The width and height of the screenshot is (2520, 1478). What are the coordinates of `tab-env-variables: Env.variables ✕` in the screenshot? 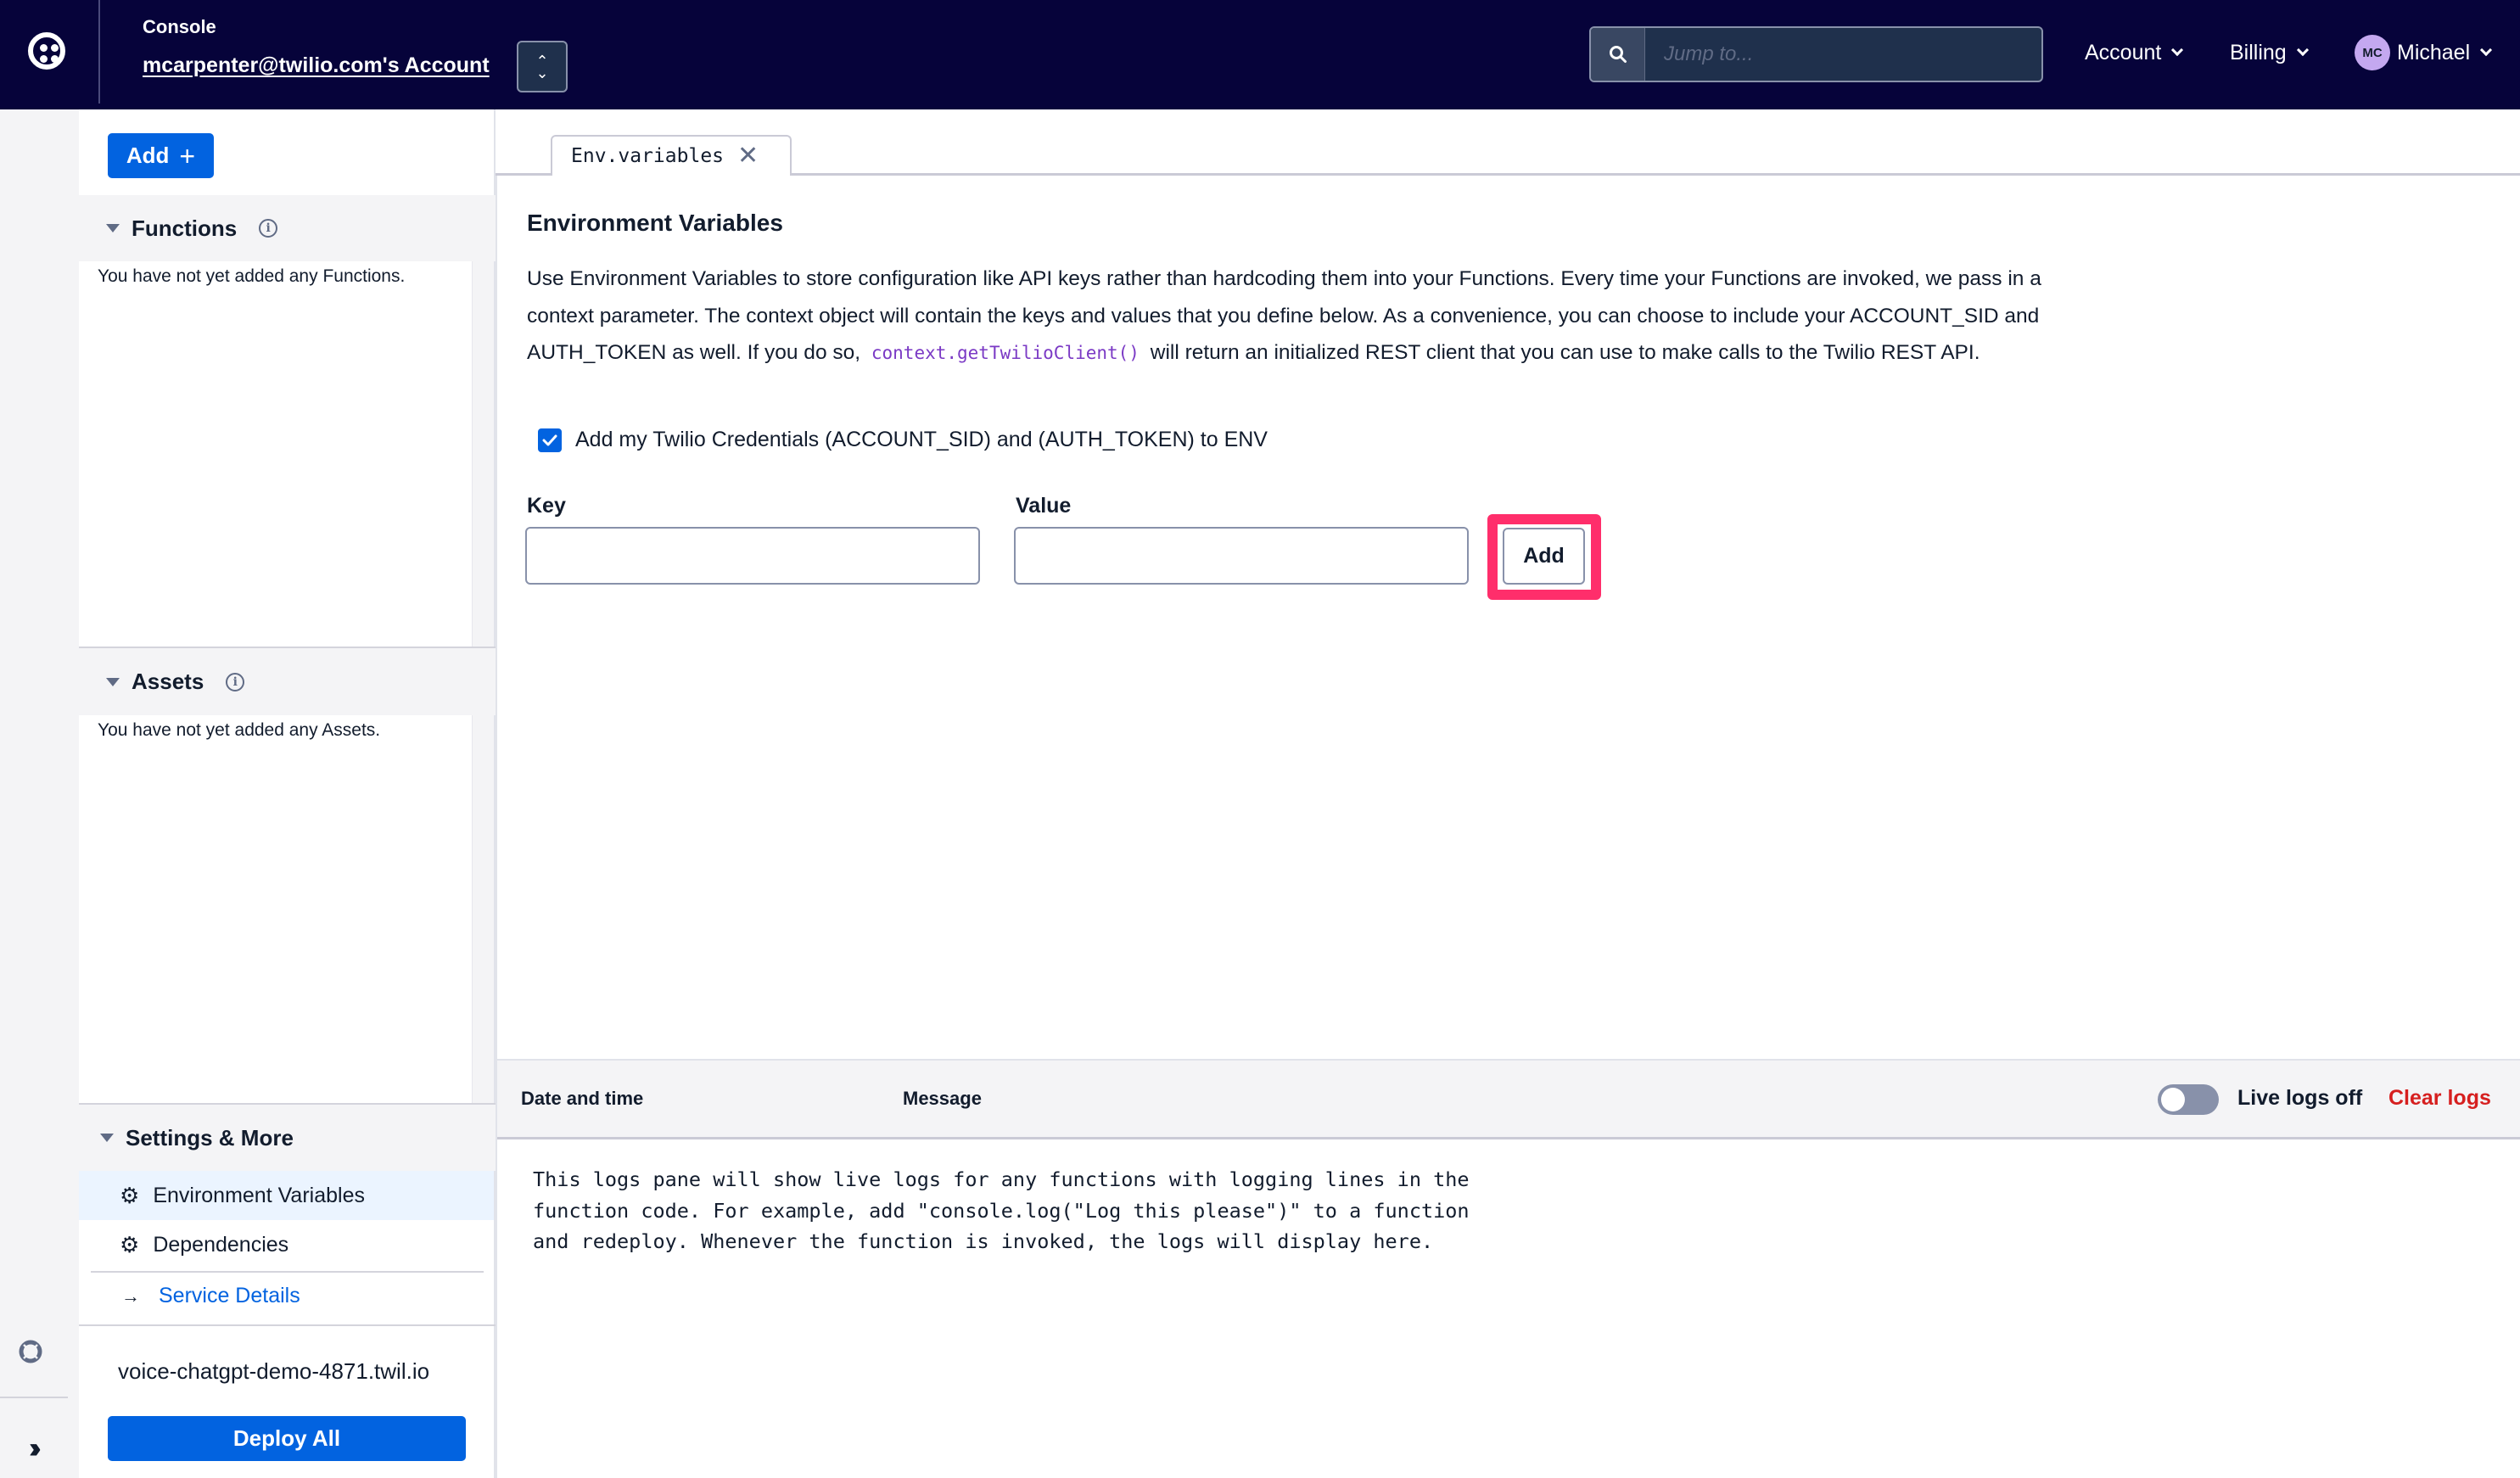 It's located at (672, 155).